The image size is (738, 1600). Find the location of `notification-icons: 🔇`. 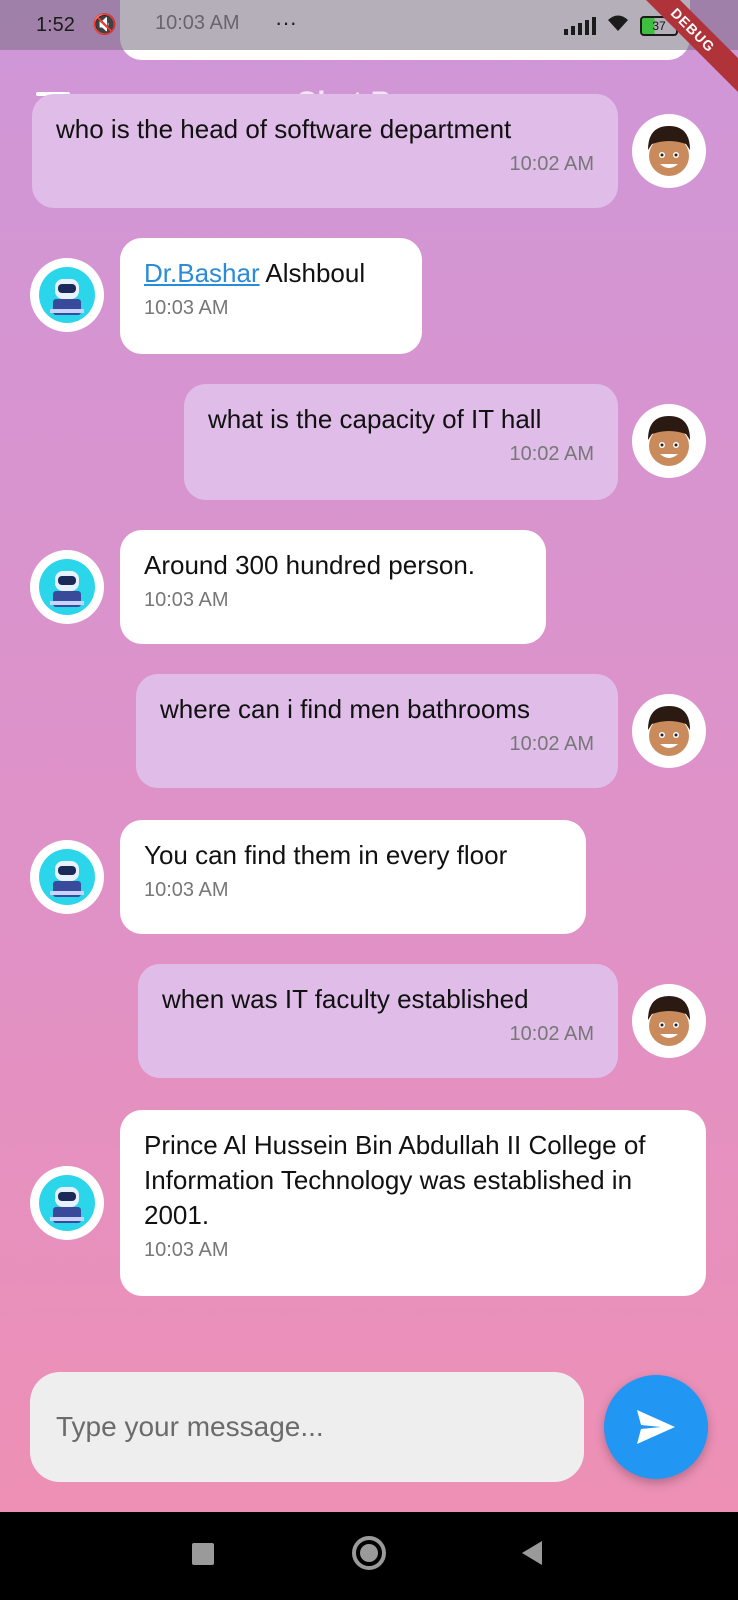

notification-icons: 🔇 is located at coordinates (105, 25).